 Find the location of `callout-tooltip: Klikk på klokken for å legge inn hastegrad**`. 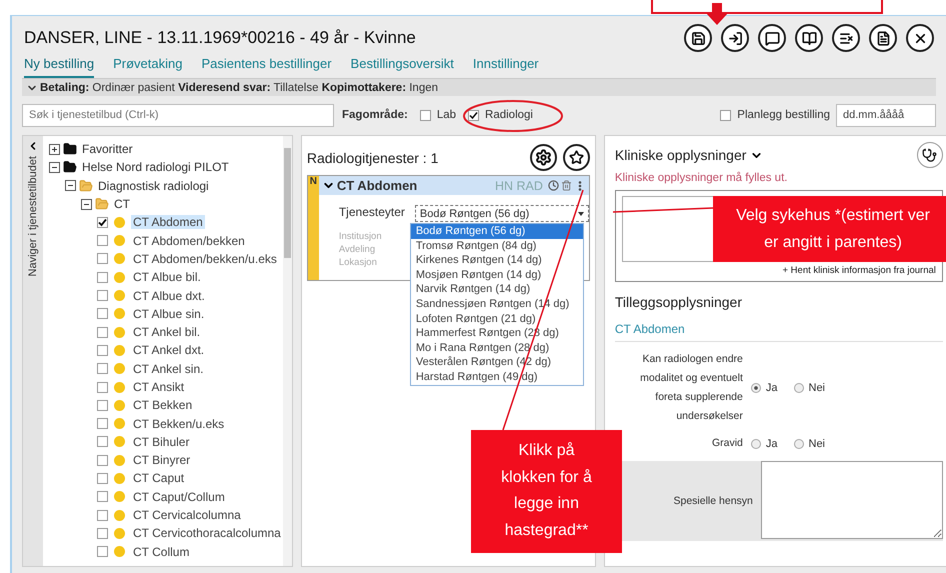

callout-tooltip: Klikk på klokken for å legge inn hastegrad** is located at coordinates (546, 491).